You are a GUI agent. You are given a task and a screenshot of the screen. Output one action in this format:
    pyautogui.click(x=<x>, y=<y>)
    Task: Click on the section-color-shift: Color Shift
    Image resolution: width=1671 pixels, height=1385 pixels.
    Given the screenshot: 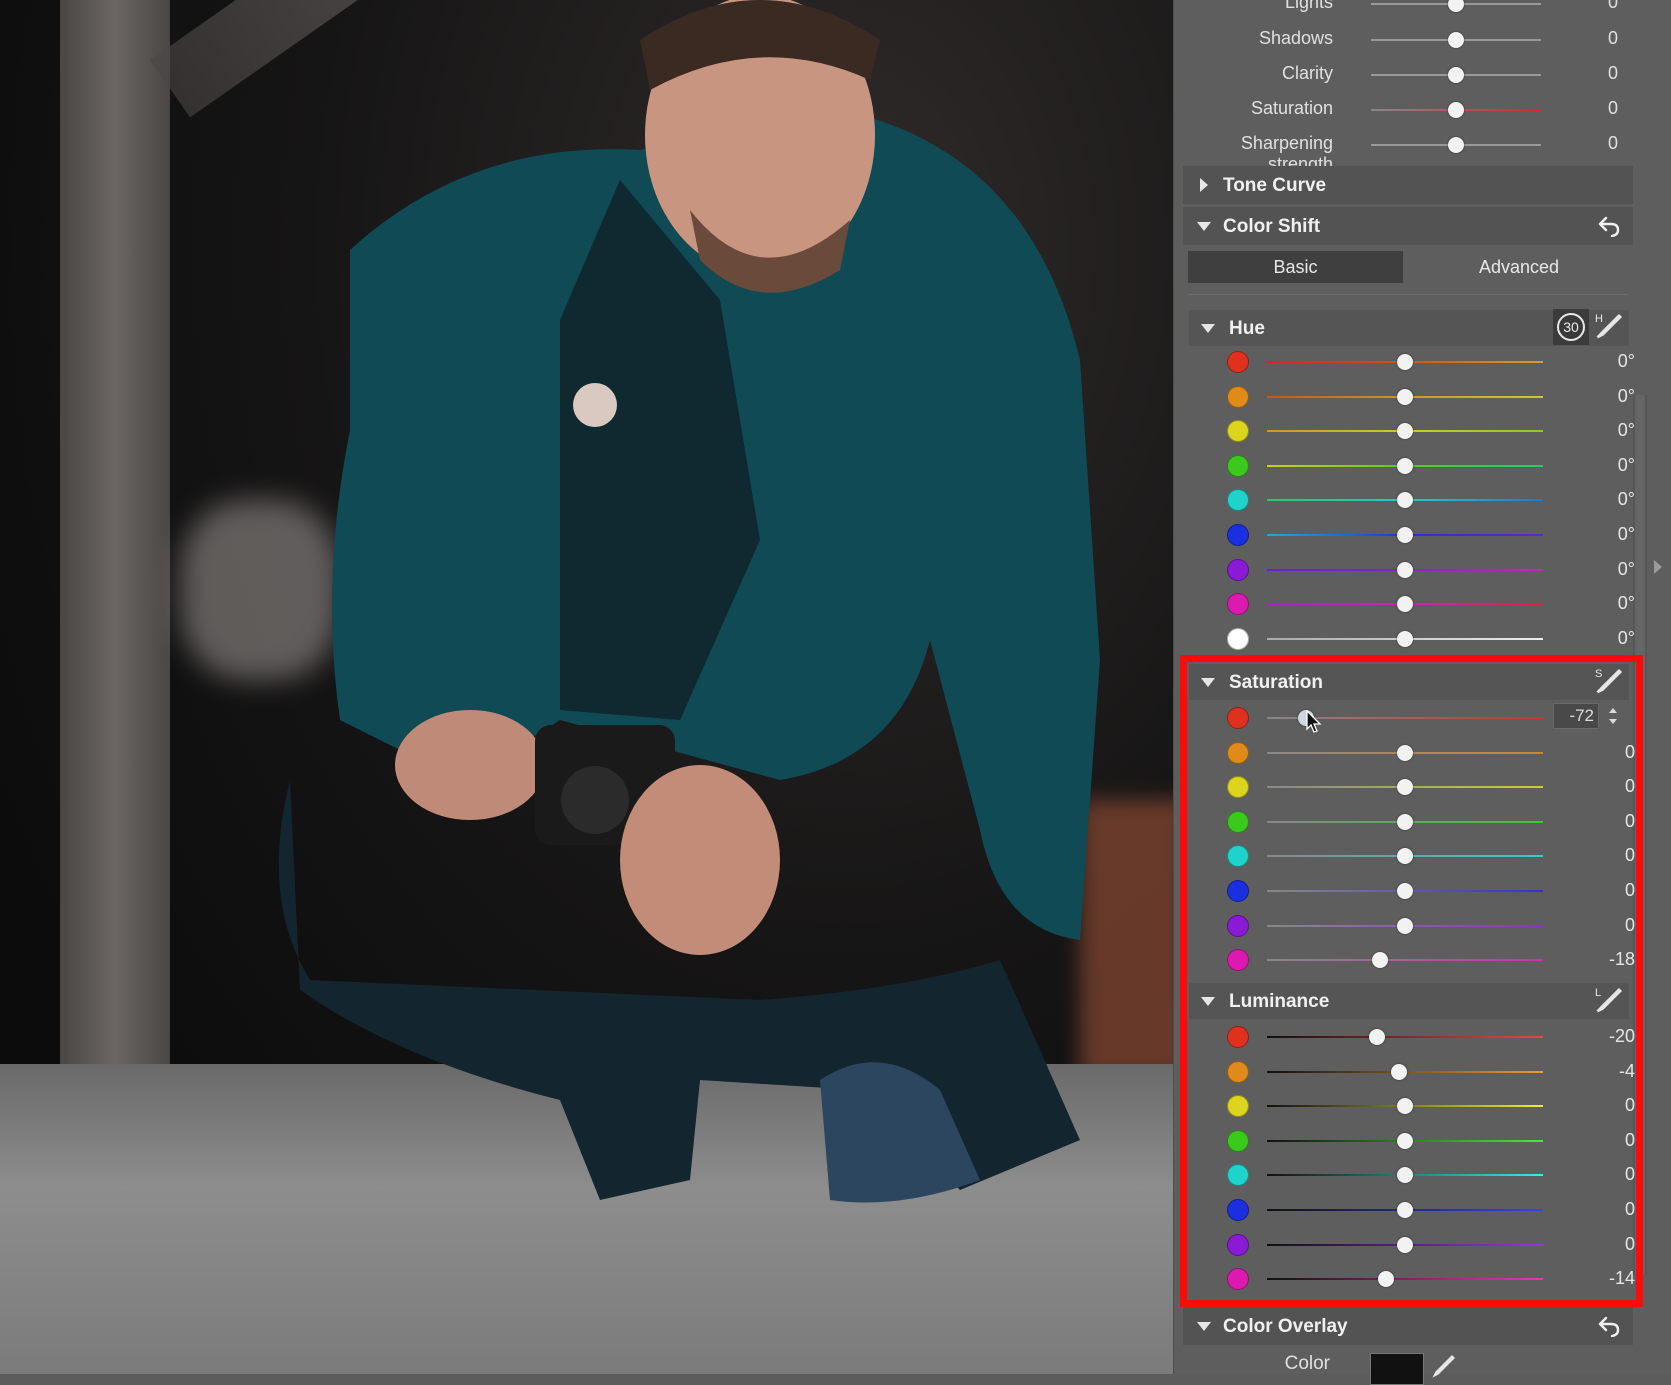 What is the action you would take?
    pyautogui.click(x=1408, y=226)
    